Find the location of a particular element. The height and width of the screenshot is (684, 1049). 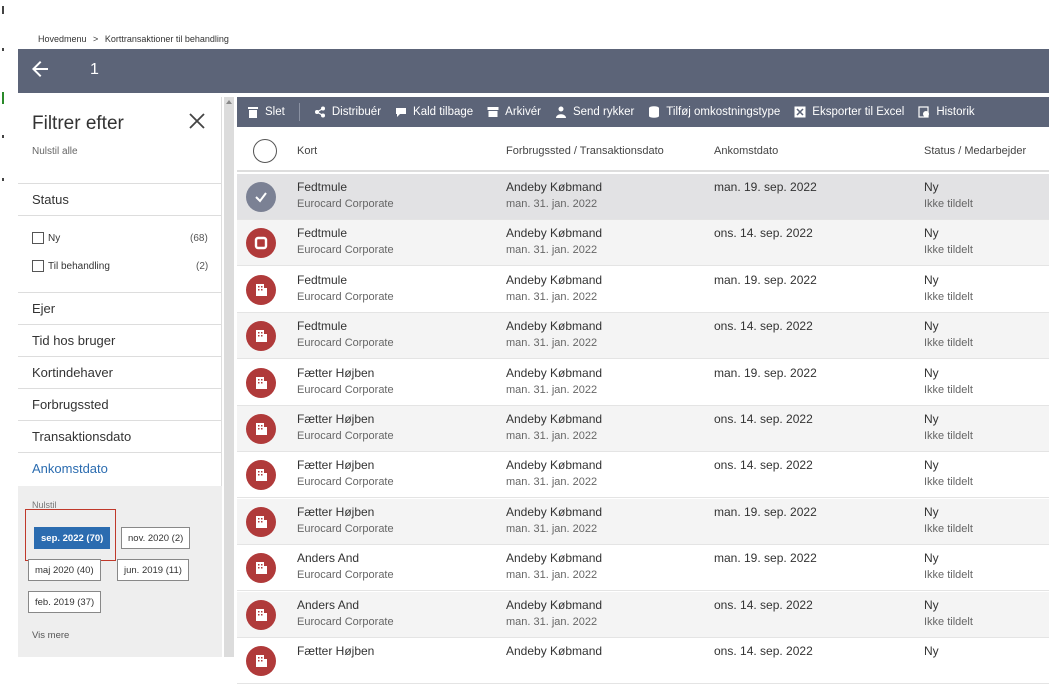

add-cost-type-button: Tilføj omkostningstype is located at coordinates (714, 112).